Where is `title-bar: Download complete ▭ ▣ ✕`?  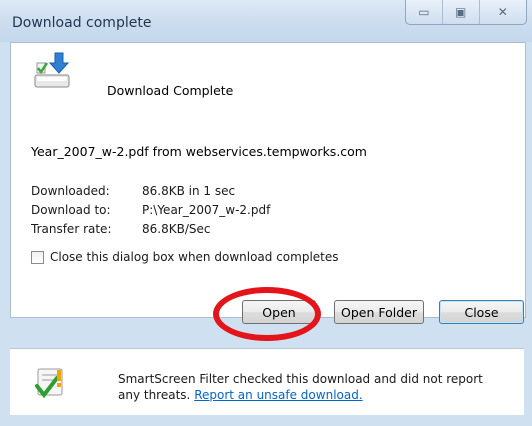
title-bar: Download complete ▭ ▣ ✕ is located at coordinates (266, 21).